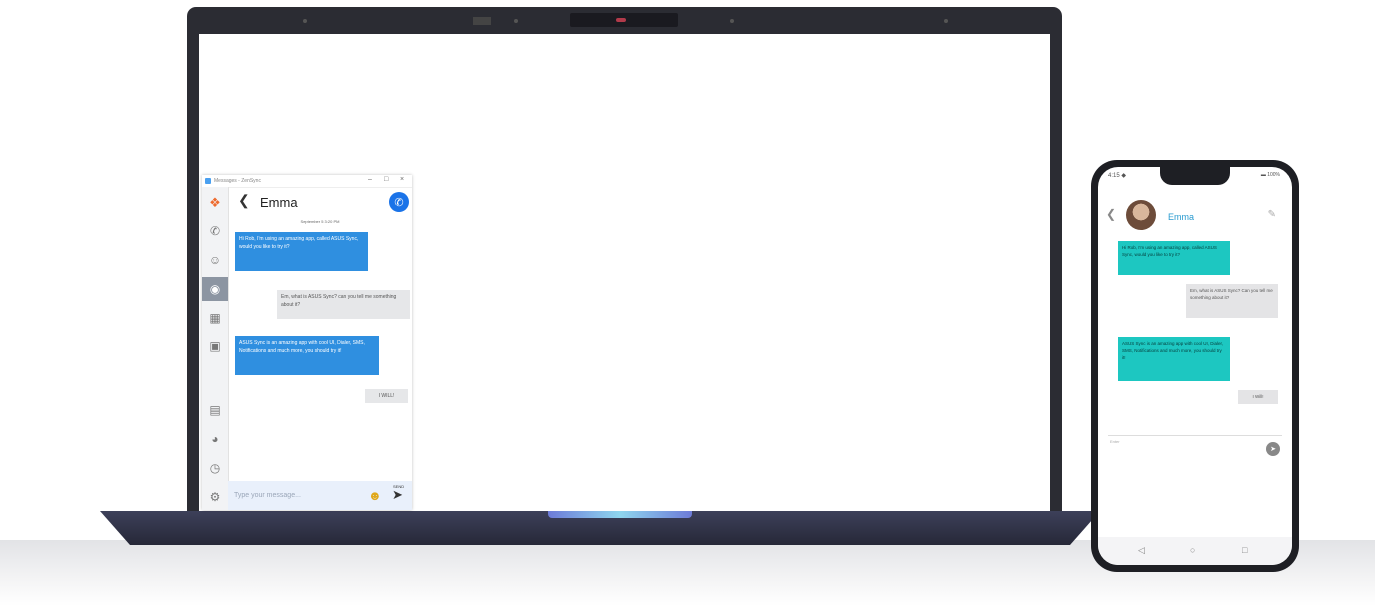 The width and height of the screenshot is (1375, 606). I want to click on sidebar: ❖ ✆ ☺ ◉ ▦ ▣ ▤ ◕ ◷ ⚙, so click(215, 348).